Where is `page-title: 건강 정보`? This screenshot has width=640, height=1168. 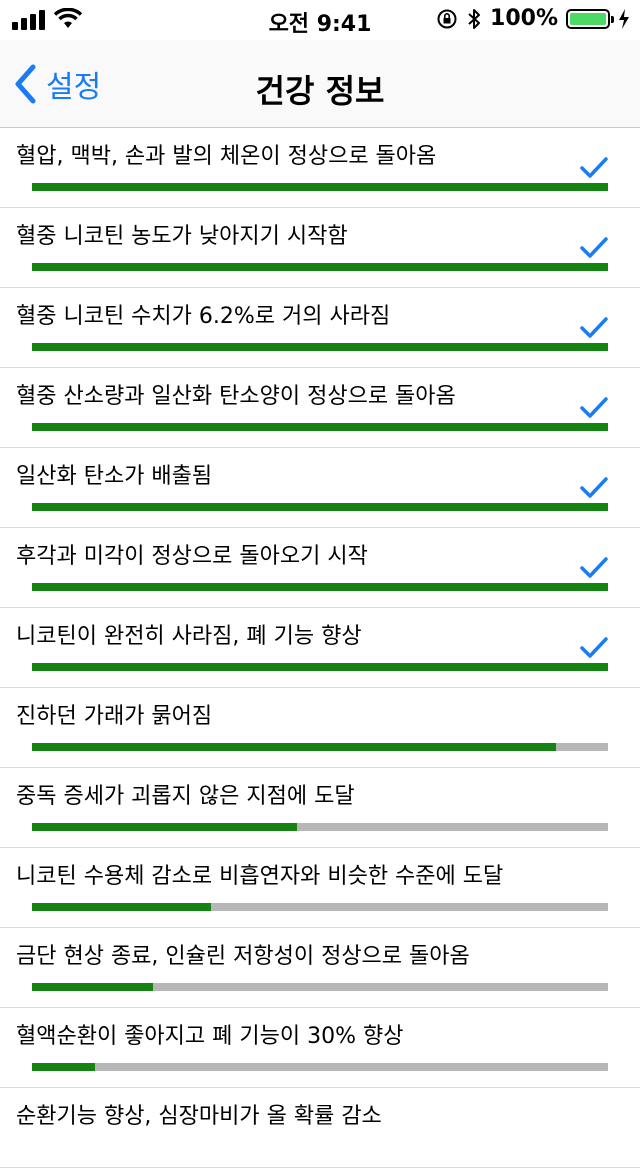
page-title: 건강 정보 is located at coordinates (320, 91).